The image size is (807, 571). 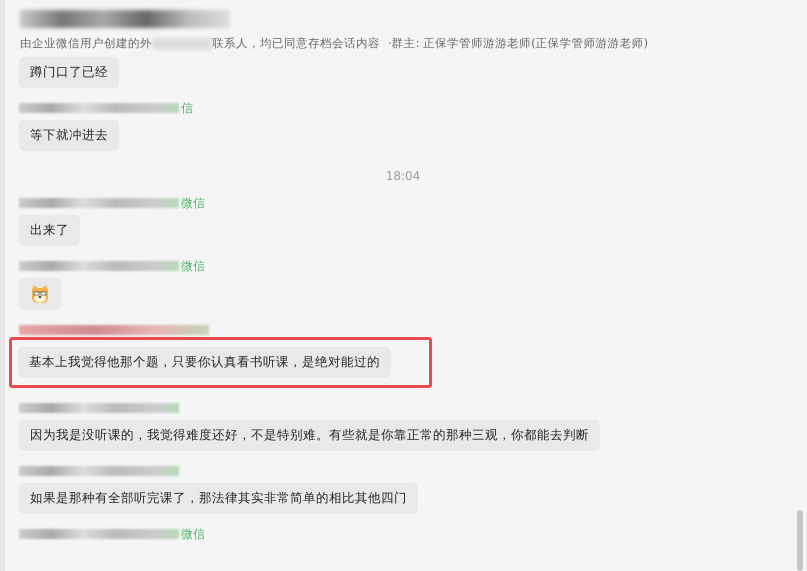 What do you see at coordinates (187, 108) in the screenshot?
I see `sender-source: 信` at bounding box center [187, 108].